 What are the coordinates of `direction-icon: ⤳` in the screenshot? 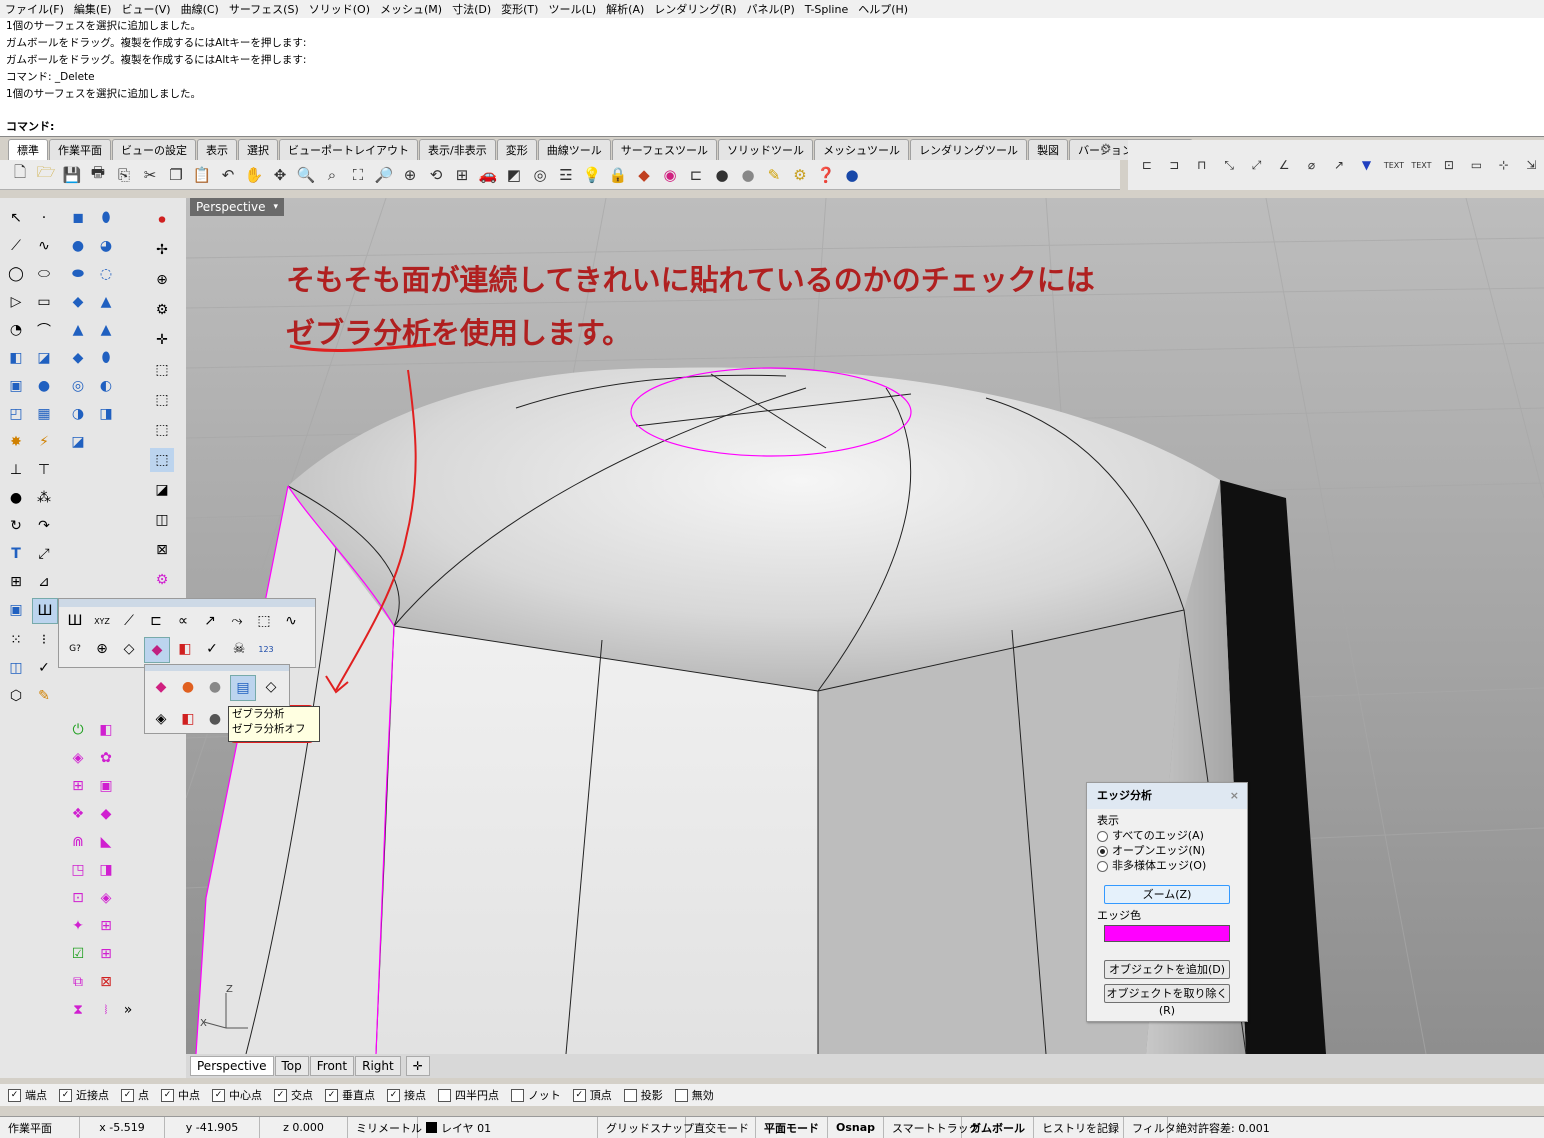 It's located at (237, 621).